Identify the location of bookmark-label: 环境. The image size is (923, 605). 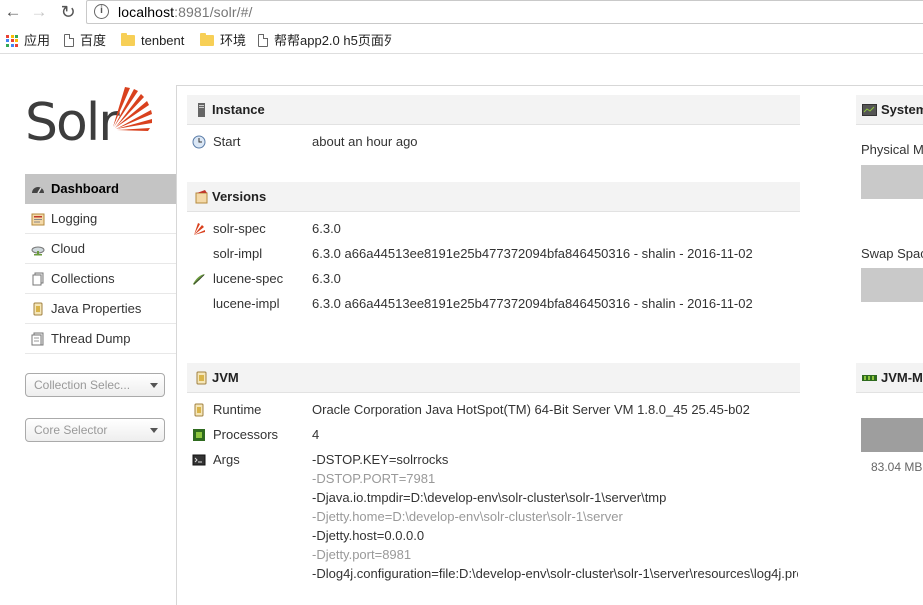
(233, 40).